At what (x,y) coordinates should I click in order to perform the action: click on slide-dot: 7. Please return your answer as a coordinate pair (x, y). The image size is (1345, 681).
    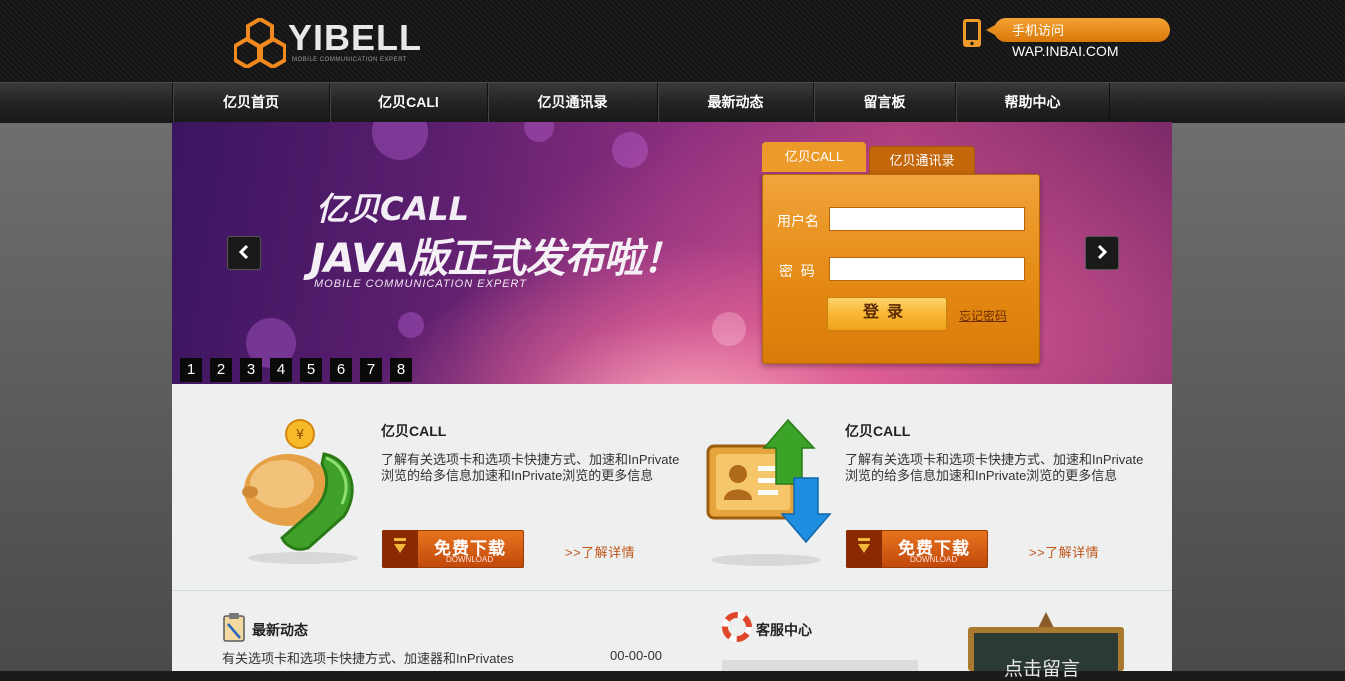
    Looking at the image, I should click on (371, 370).